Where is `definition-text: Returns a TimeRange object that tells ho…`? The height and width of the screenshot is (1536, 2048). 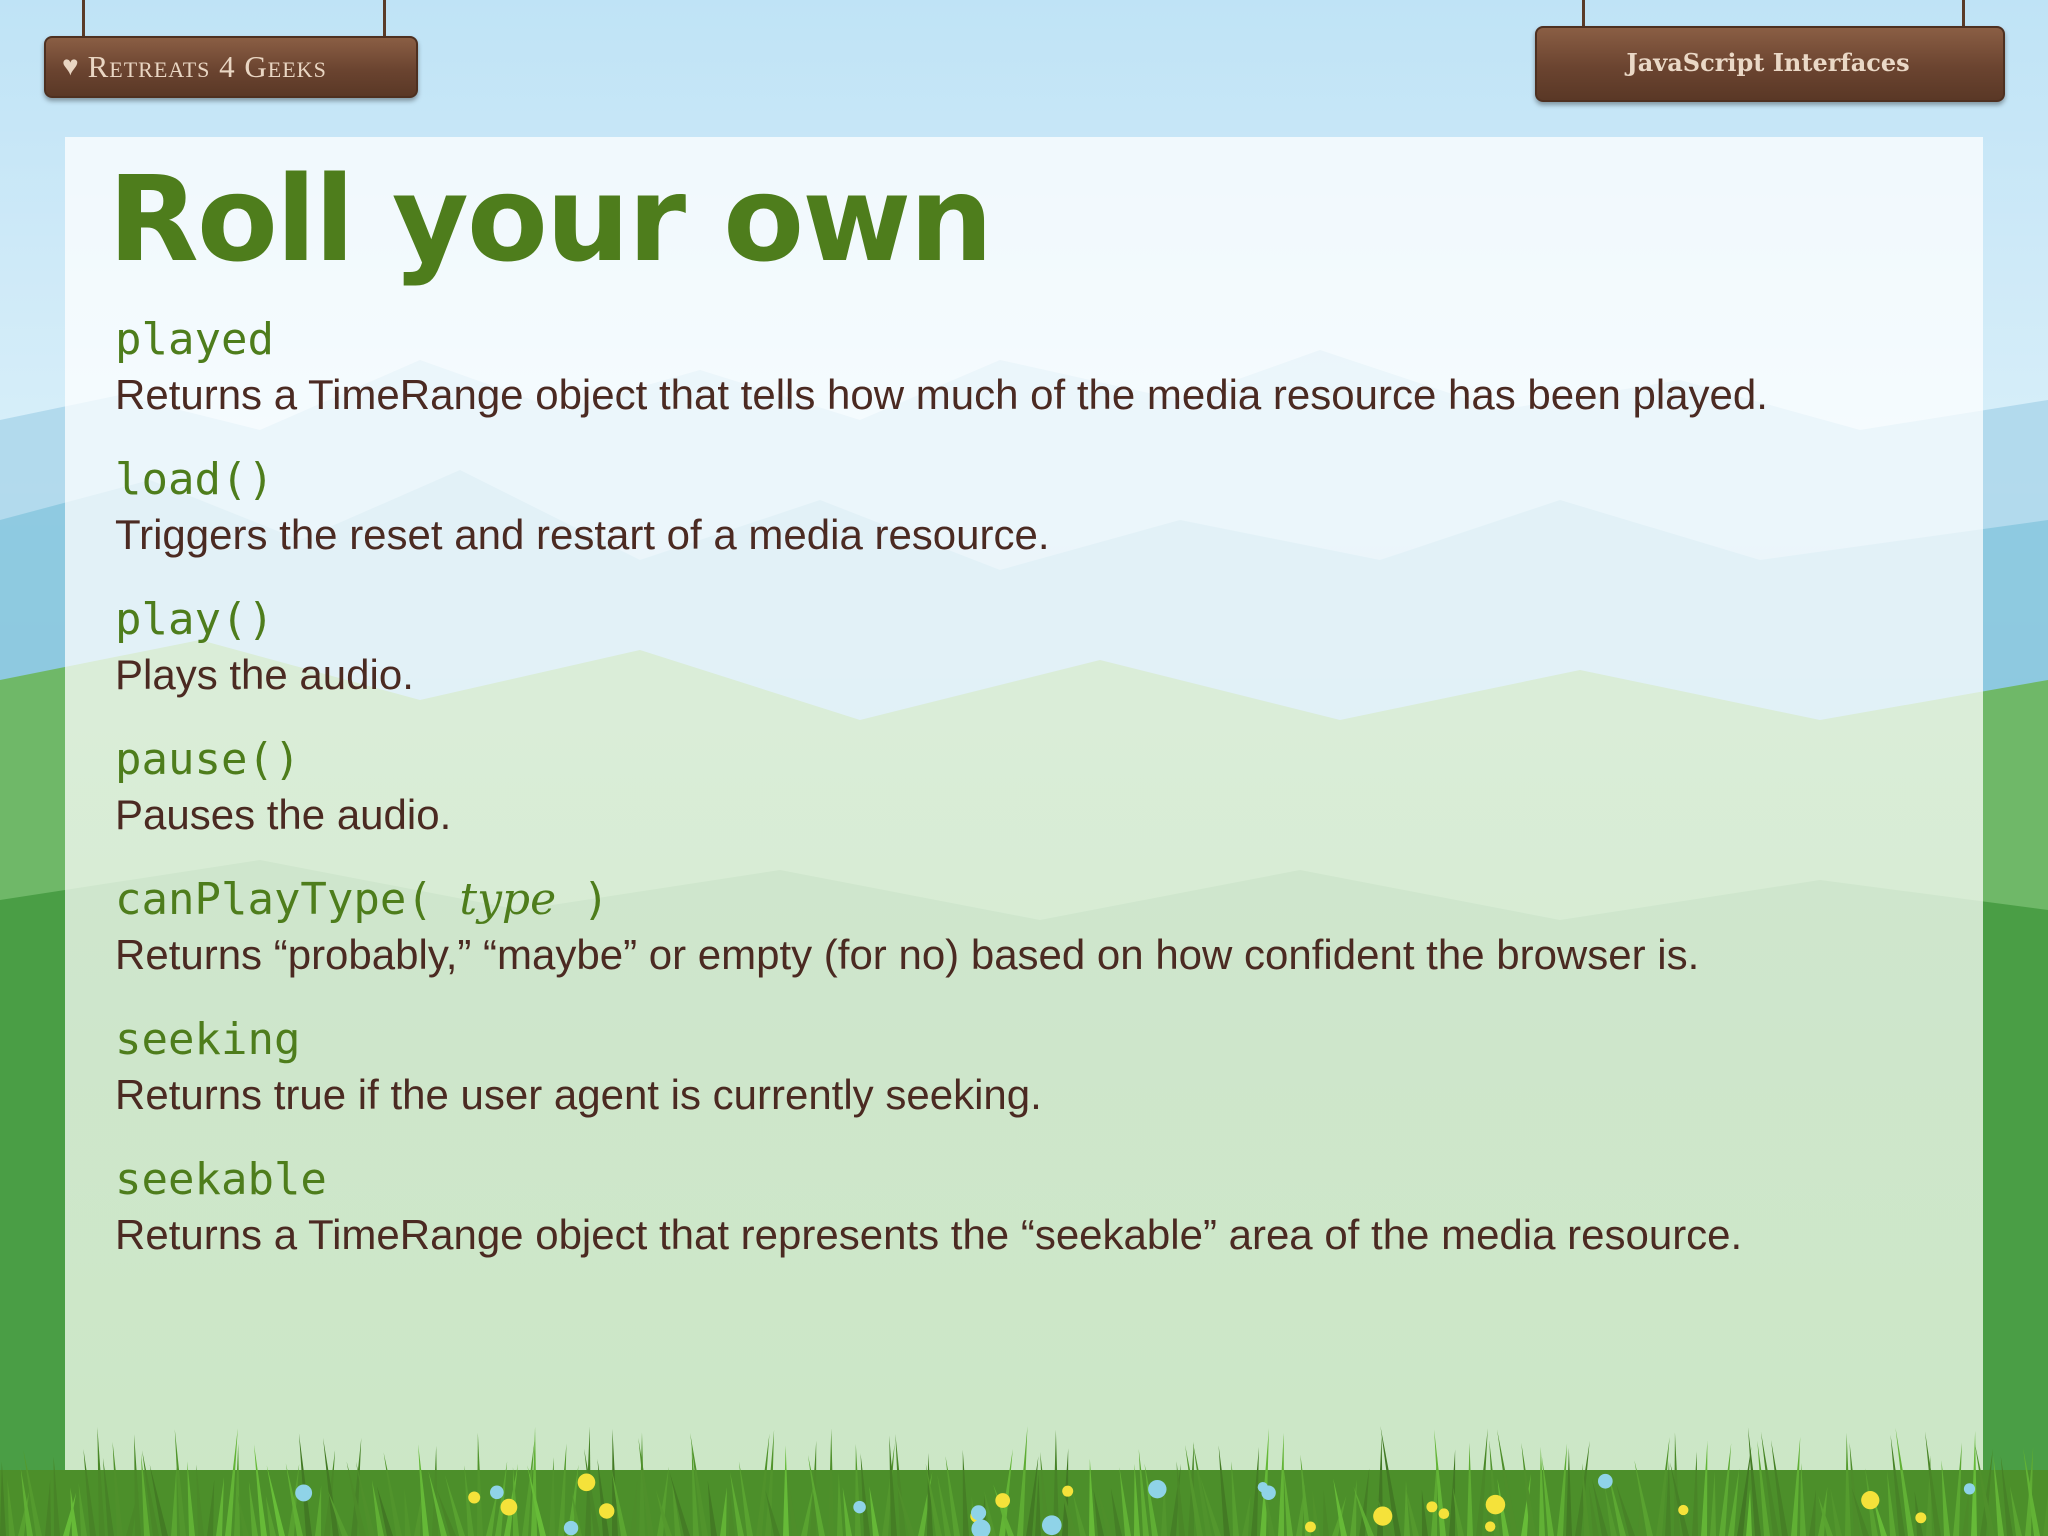 definition-text: Returns a TimeRange object that tells ho… is located at coordinates (941, 394).